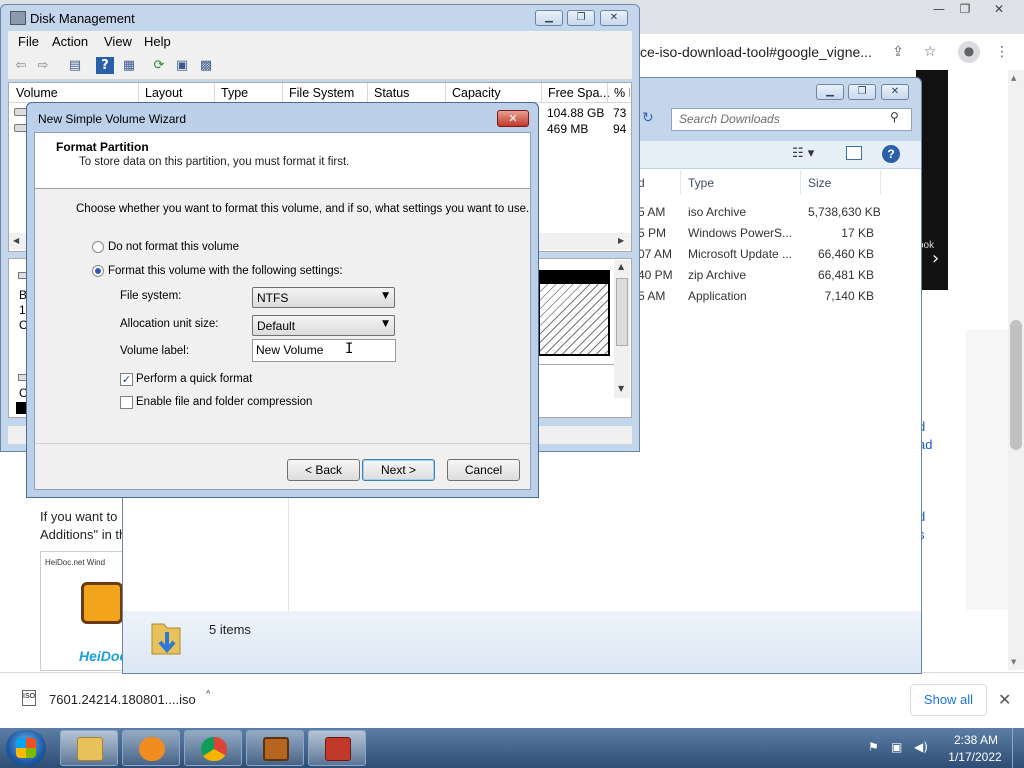 Image resolution: width=1024 pixels, height=768 pixels. Describe the element at coordinates (921, 747) in the screenshot. I see `volume-icon: ◀)` at that location.